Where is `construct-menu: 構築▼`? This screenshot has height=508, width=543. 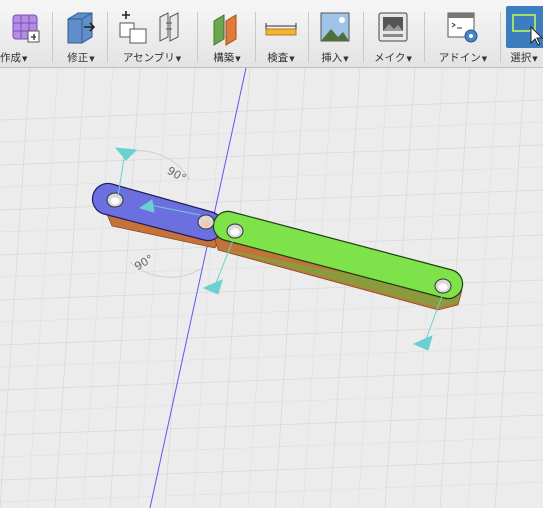 construct-menu: 構築▼ is located at coordinates (227, 34).